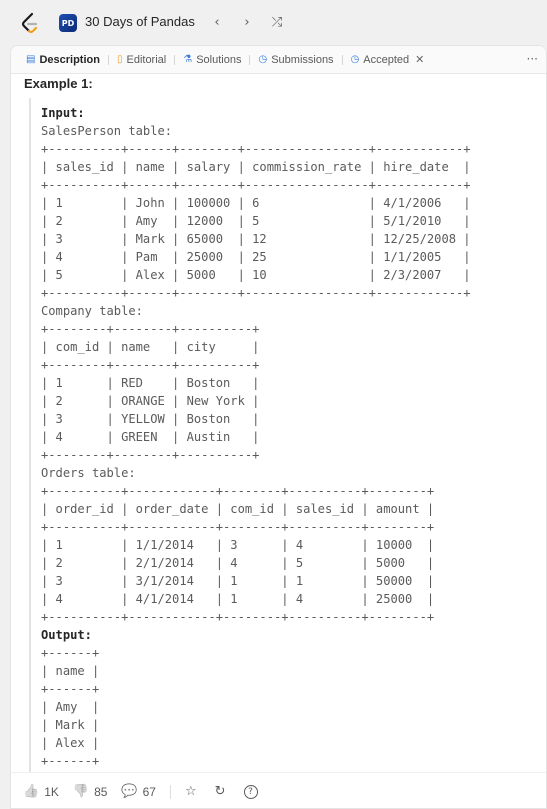  I want to click on top-bar: PD 30 Days of Pandas ‹ › ⤮, so click(273, 22).